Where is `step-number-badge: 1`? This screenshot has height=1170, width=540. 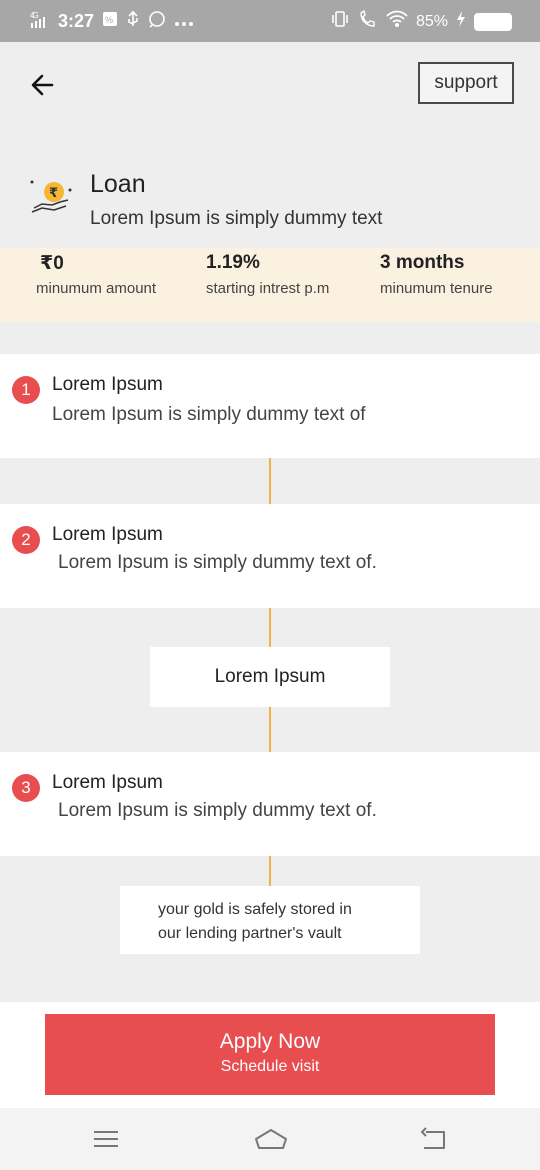
step-number-badge: 1 is located at coordinates (26, 390).